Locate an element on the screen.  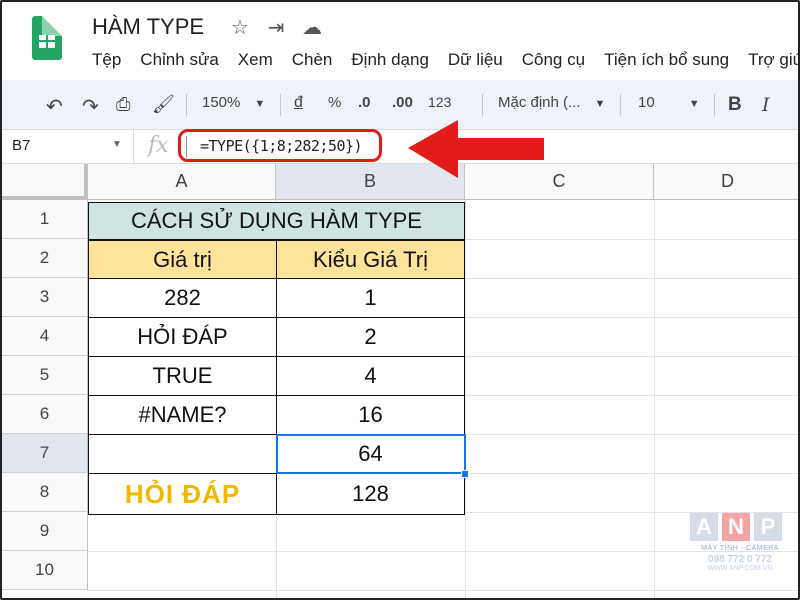
menu-view: Xem is located at coordinates (255, 60).